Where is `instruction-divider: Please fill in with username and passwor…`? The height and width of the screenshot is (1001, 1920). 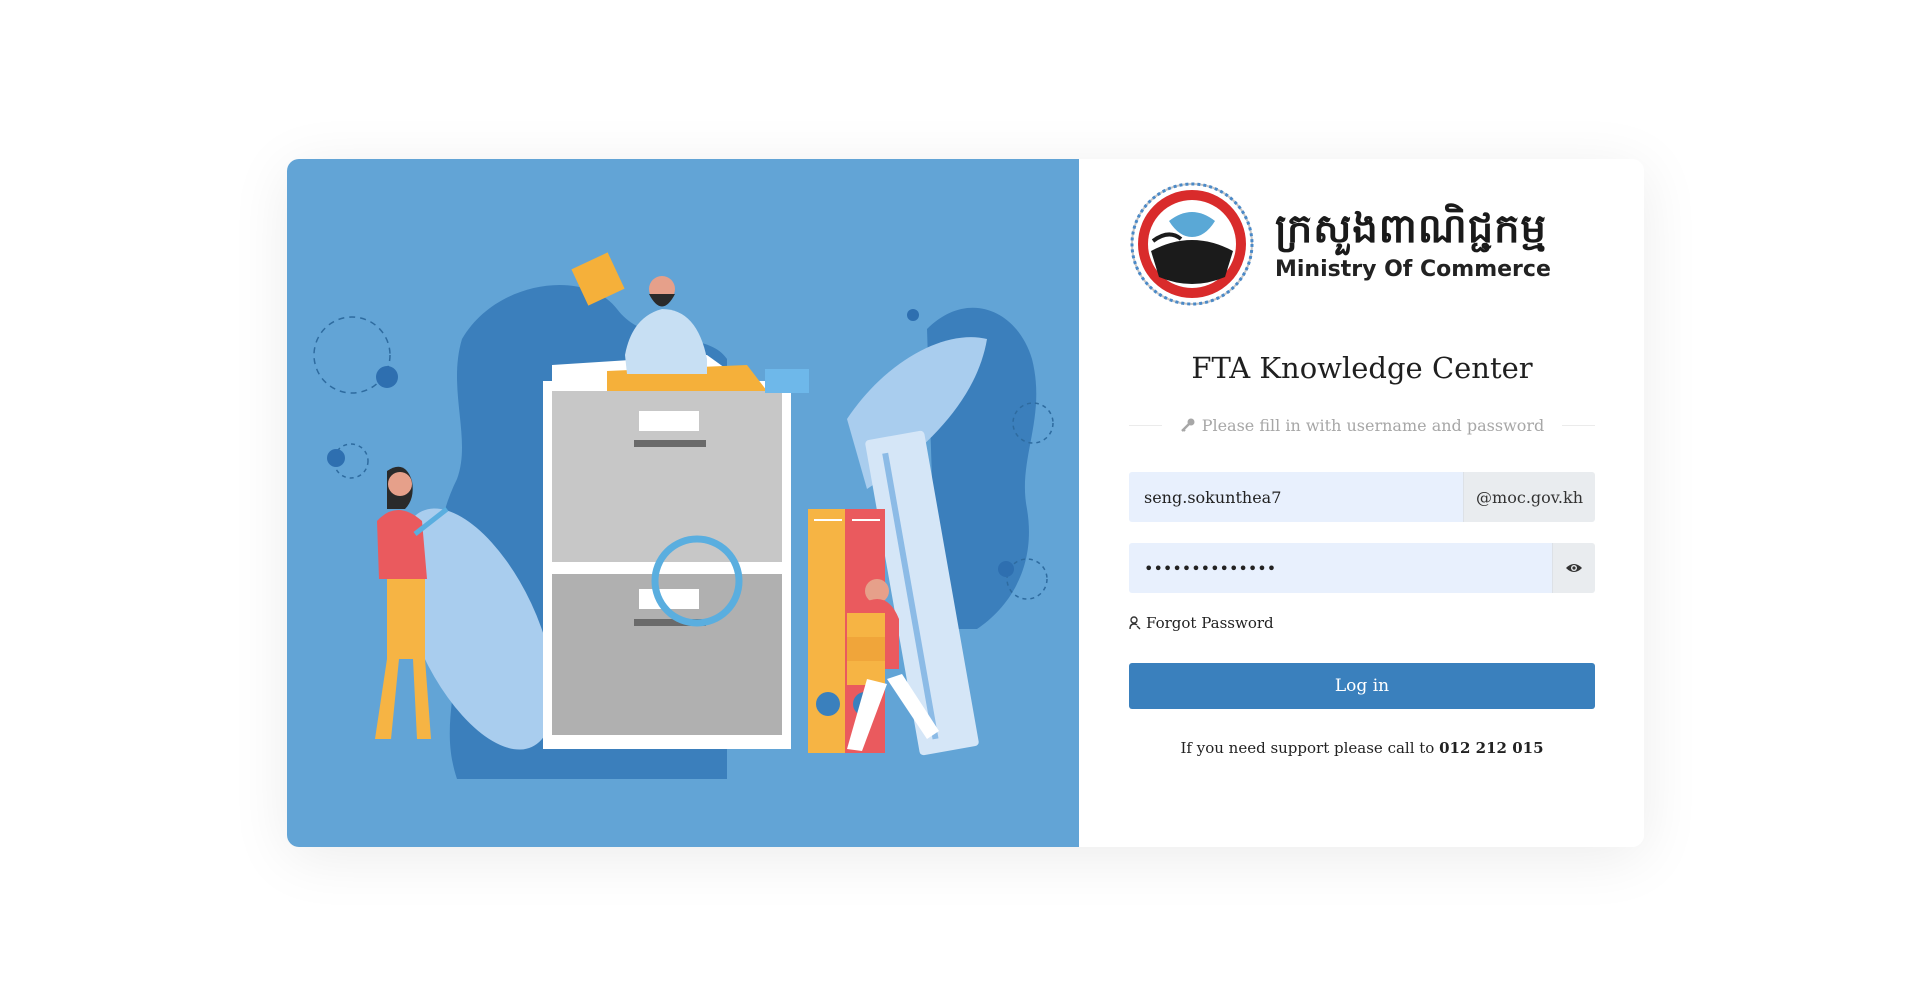 instruction-divider: Please fill in with username and passwor… is located at coordinates (1362, 425).